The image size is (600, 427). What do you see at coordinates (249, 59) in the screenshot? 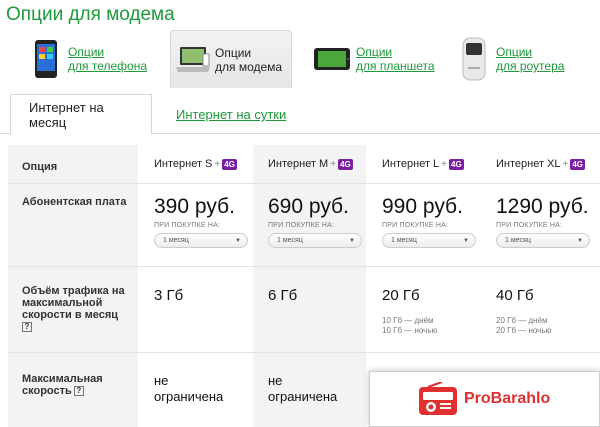
I see `tab-modem-label: Опции для модема` at bounding box center [249, 59].